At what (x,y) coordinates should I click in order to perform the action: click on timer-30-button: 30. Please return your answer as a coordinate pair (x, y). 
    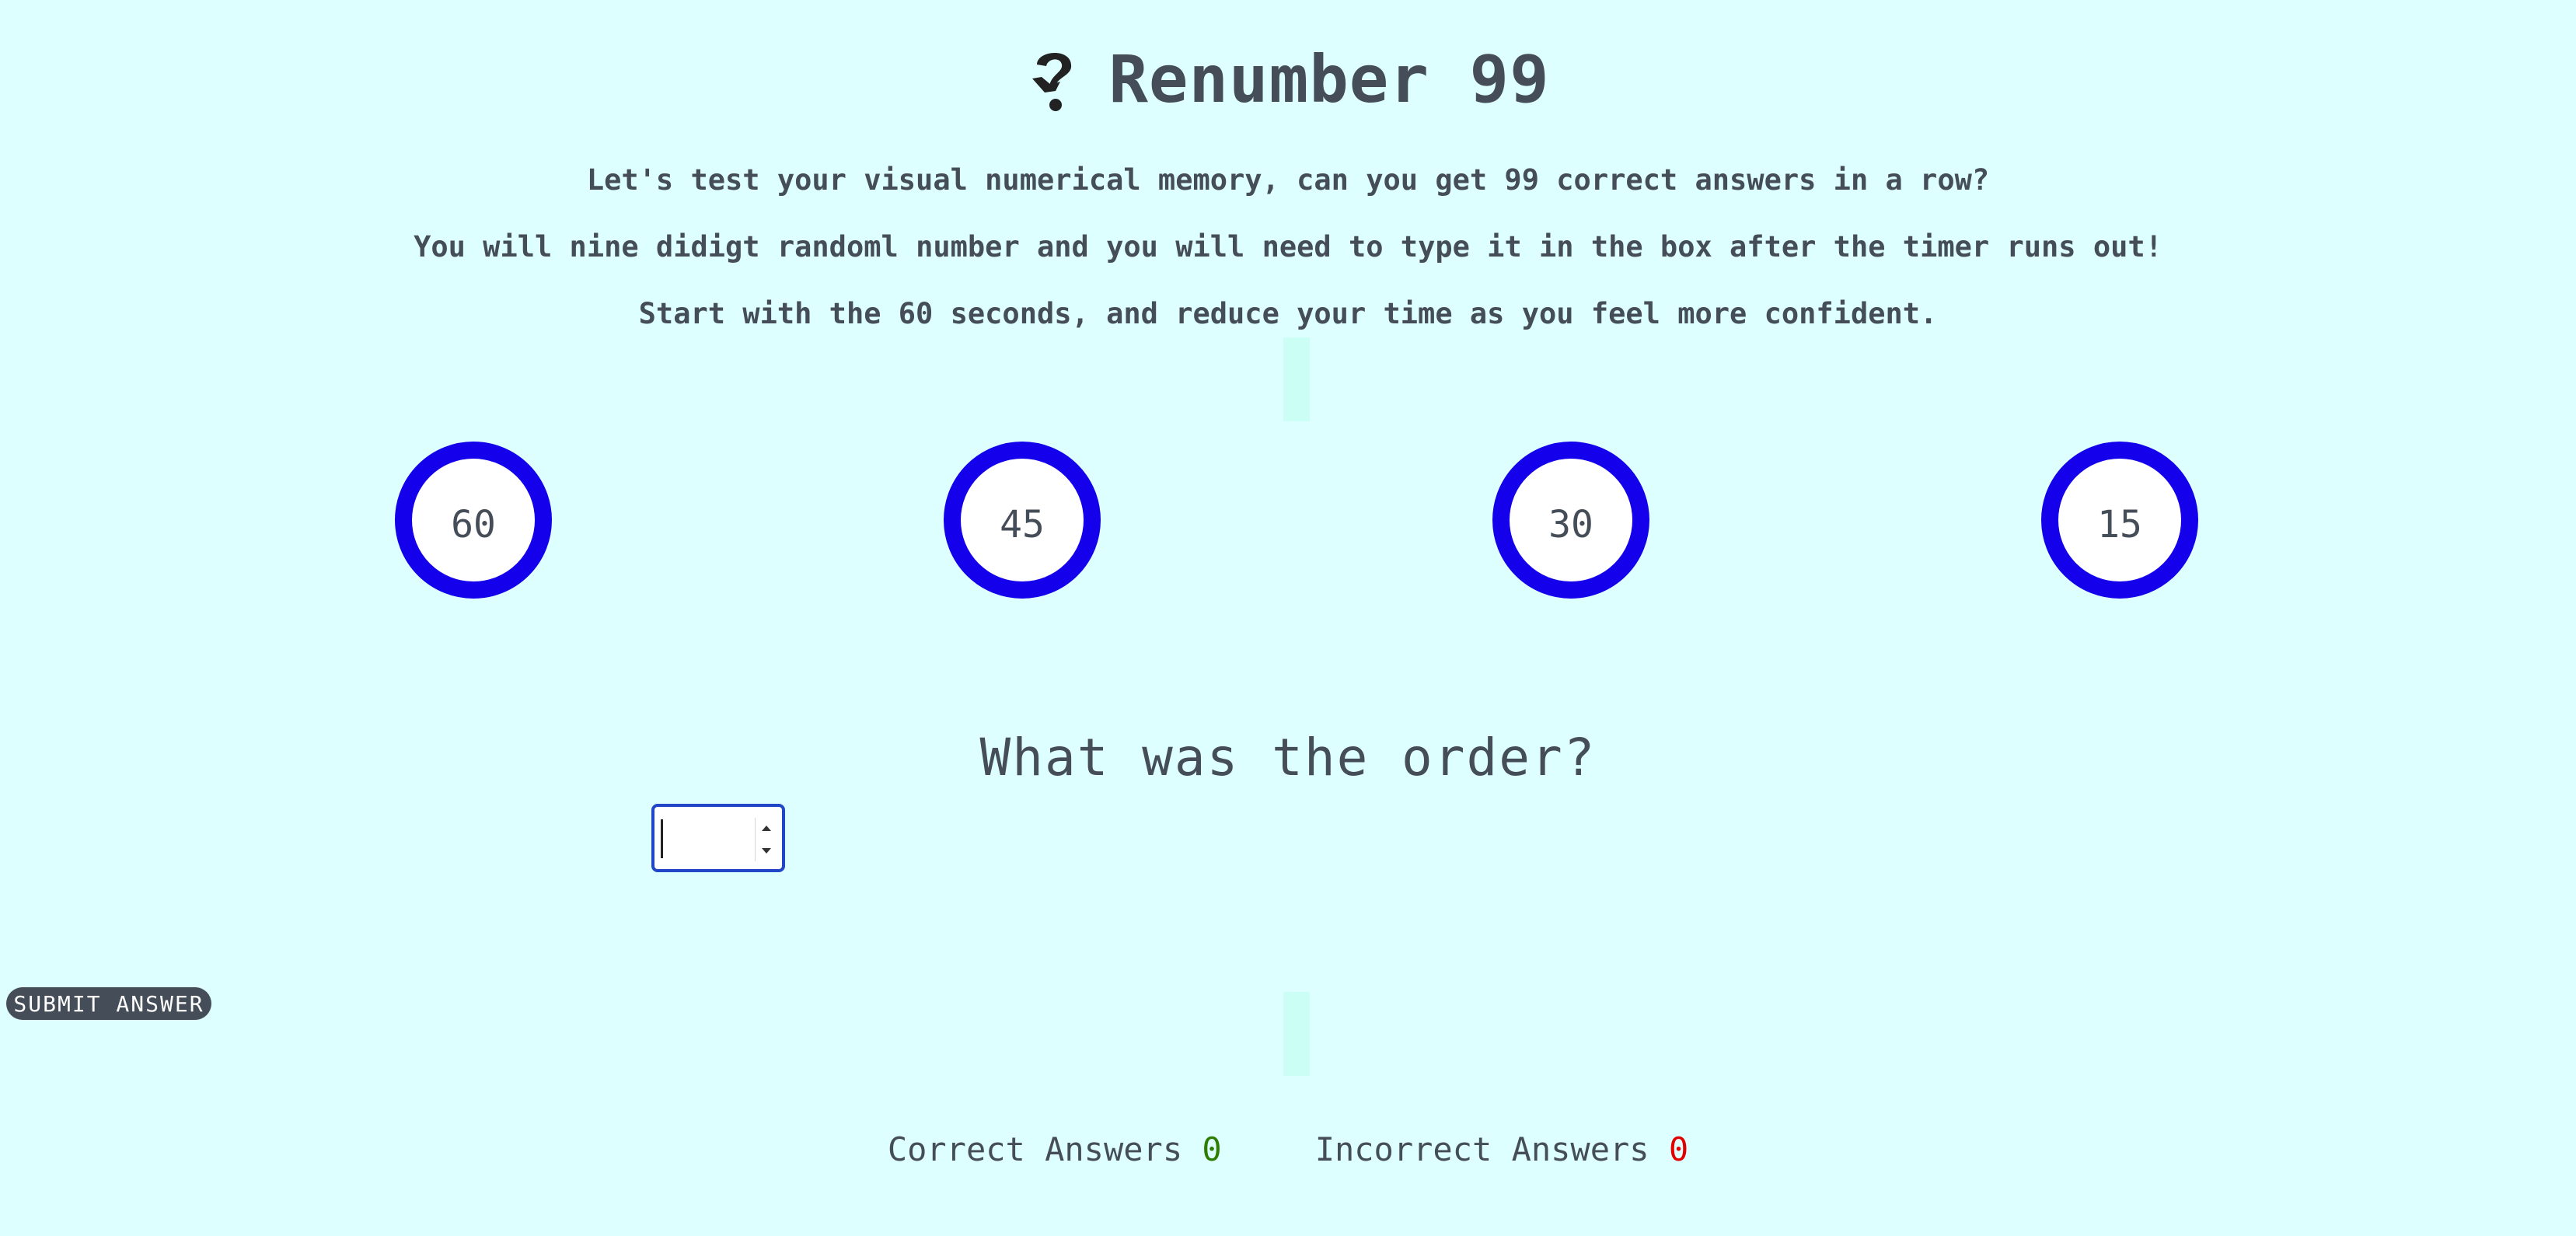
    Looking at the image, I should click on (1571, 521).